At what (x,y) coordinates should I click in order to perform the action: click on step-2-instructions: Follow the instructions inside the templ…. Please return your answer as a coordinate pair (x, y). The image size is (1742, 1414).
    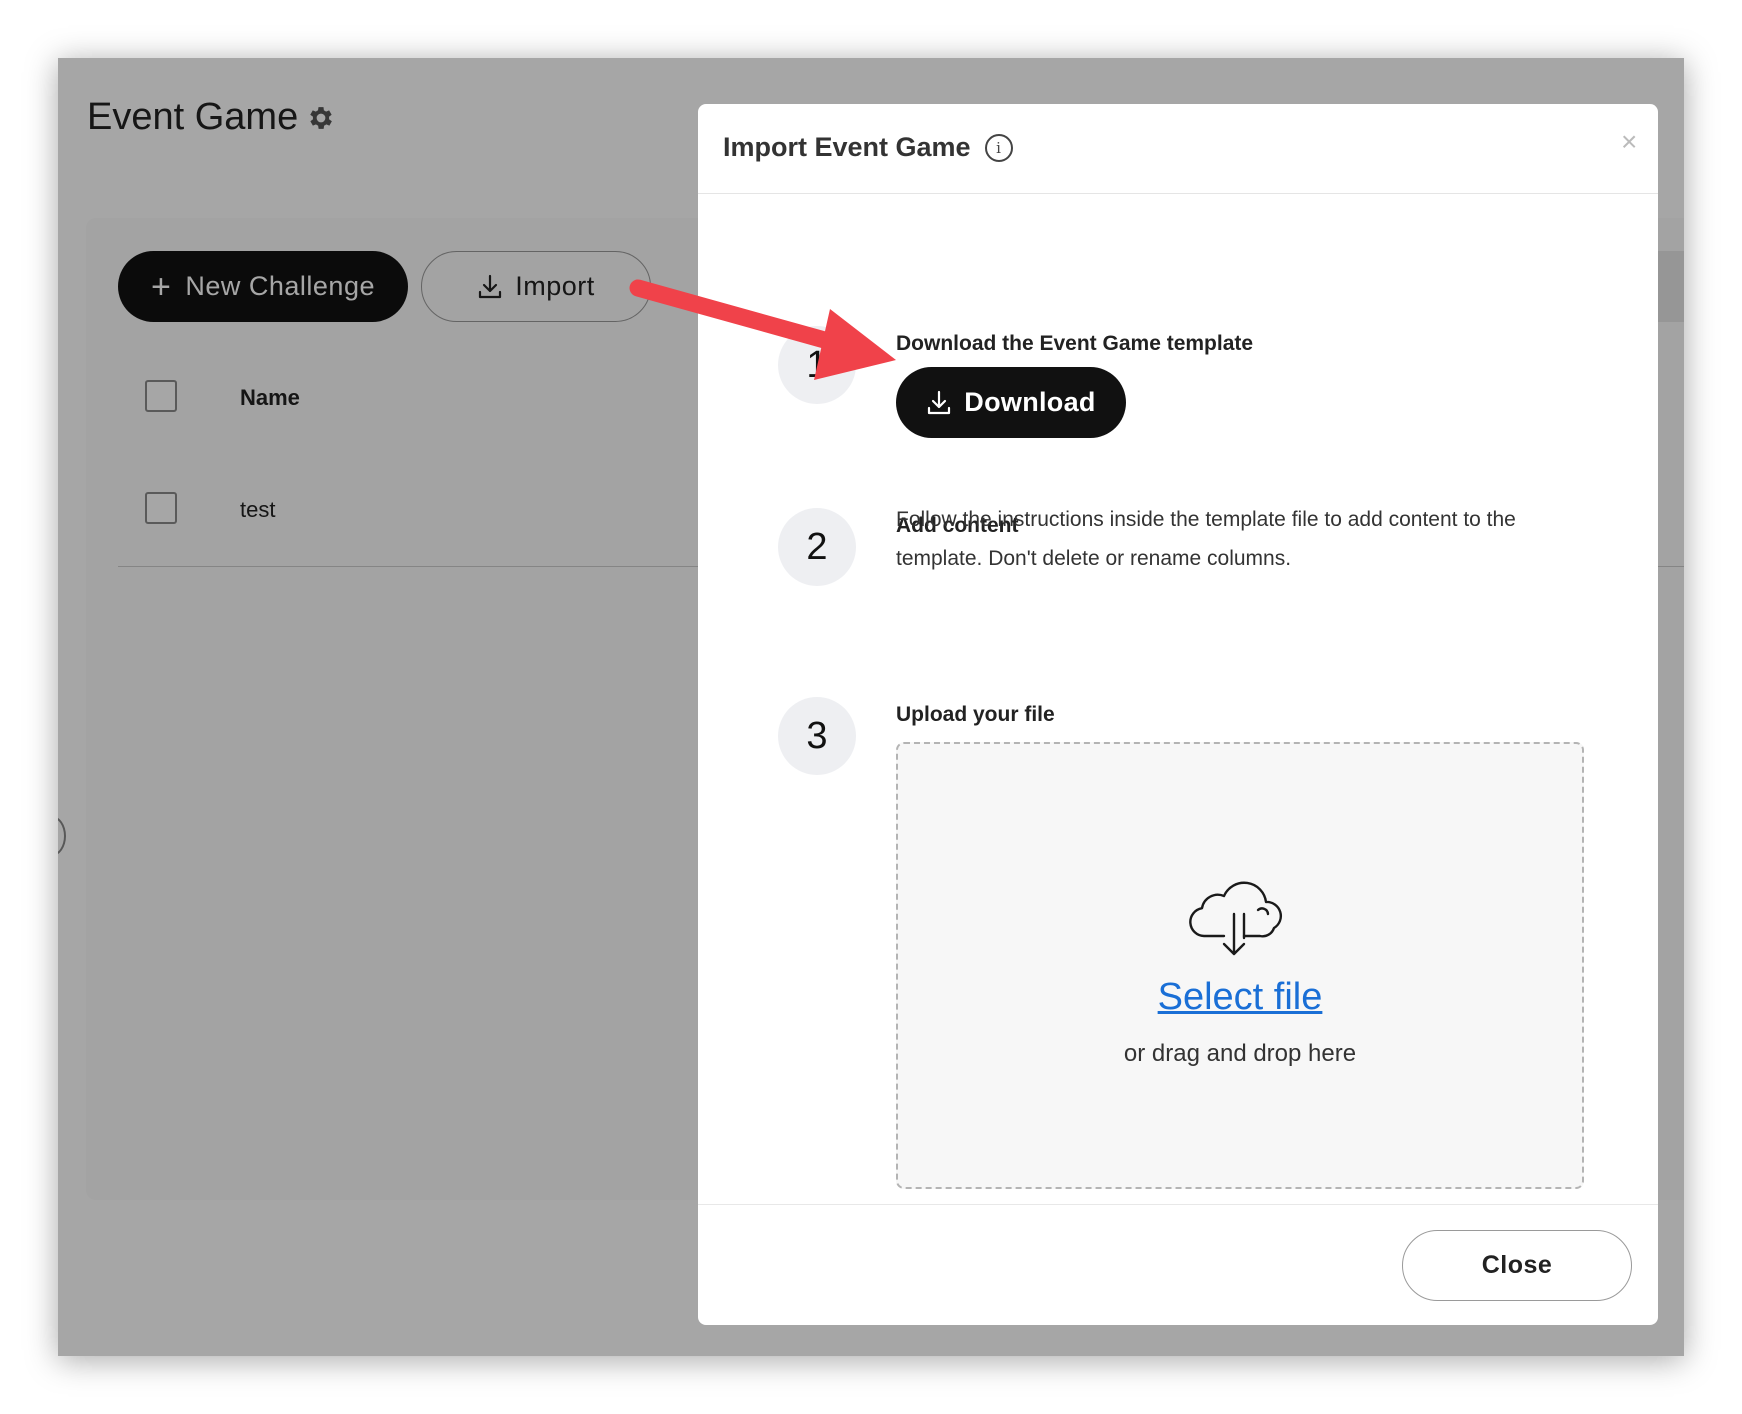
    Looking at the image, I should click on (1206, 539).